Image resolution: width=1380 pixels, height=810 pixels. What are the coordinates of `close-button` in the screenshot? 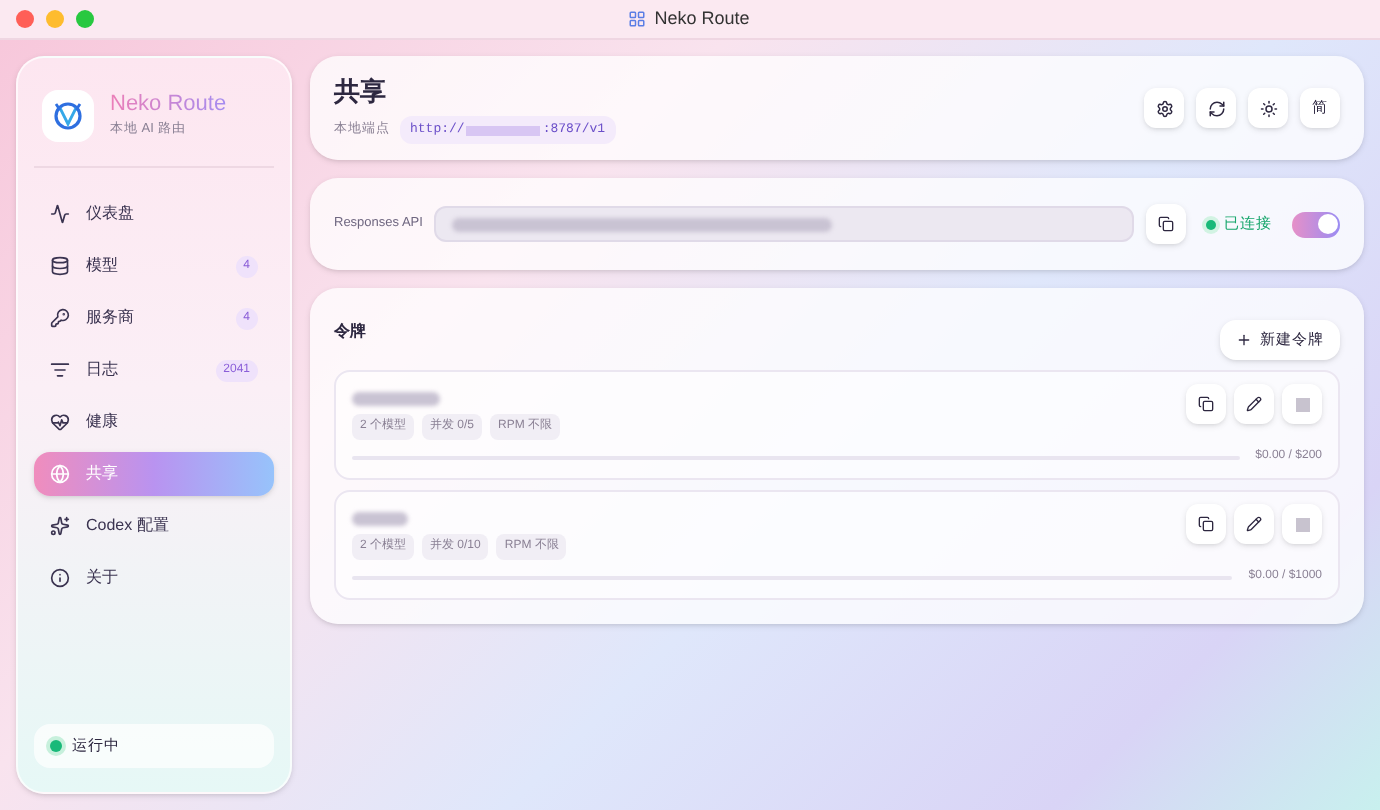 It's located at (25, 19).